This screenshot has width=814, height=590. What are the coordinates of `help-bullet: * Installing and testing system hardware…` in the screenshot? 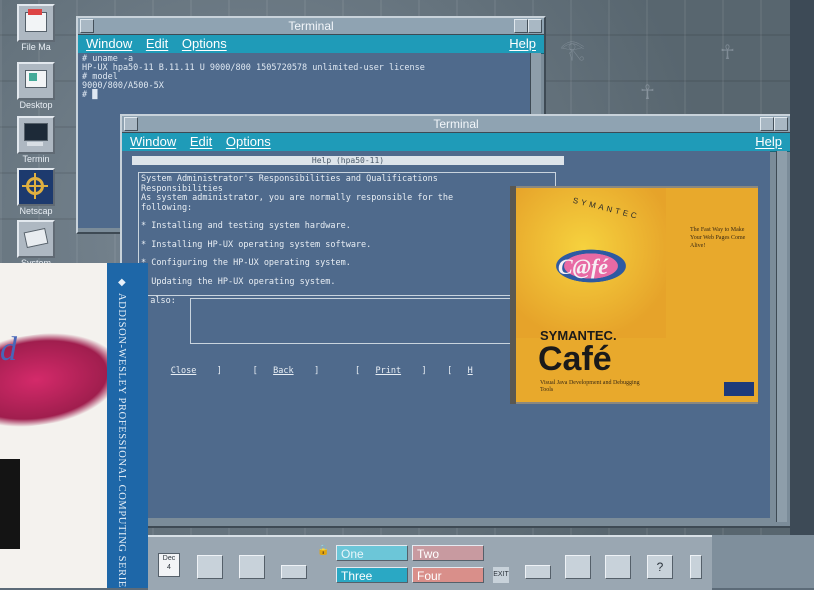 It's located at (246, 226).